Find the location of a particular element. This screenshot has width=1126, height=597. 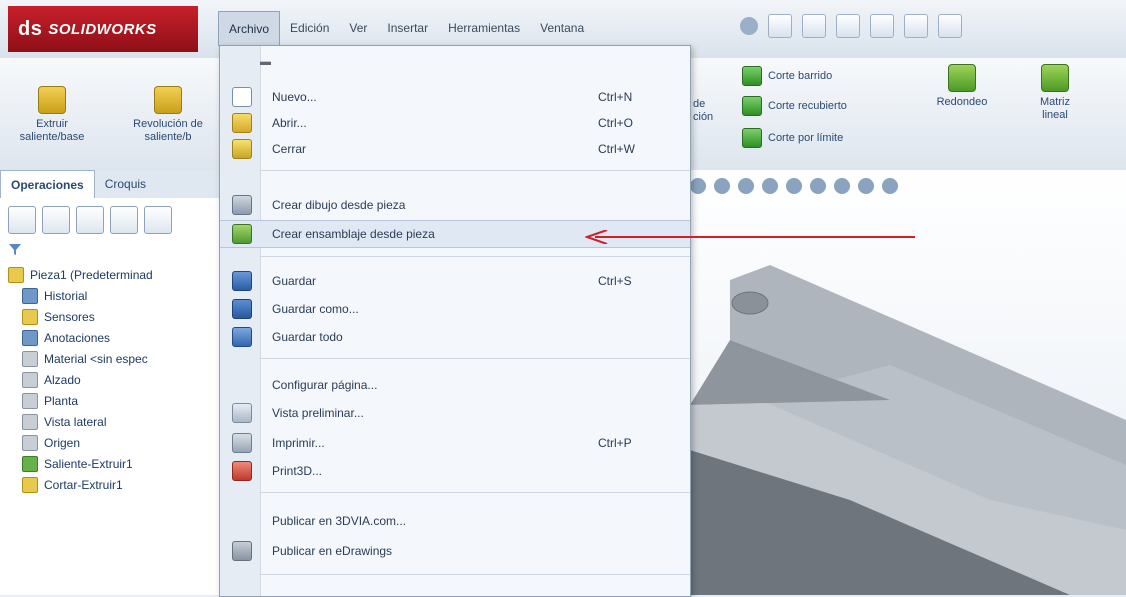

featuremanager-icon is located at coordinates (22, 220).